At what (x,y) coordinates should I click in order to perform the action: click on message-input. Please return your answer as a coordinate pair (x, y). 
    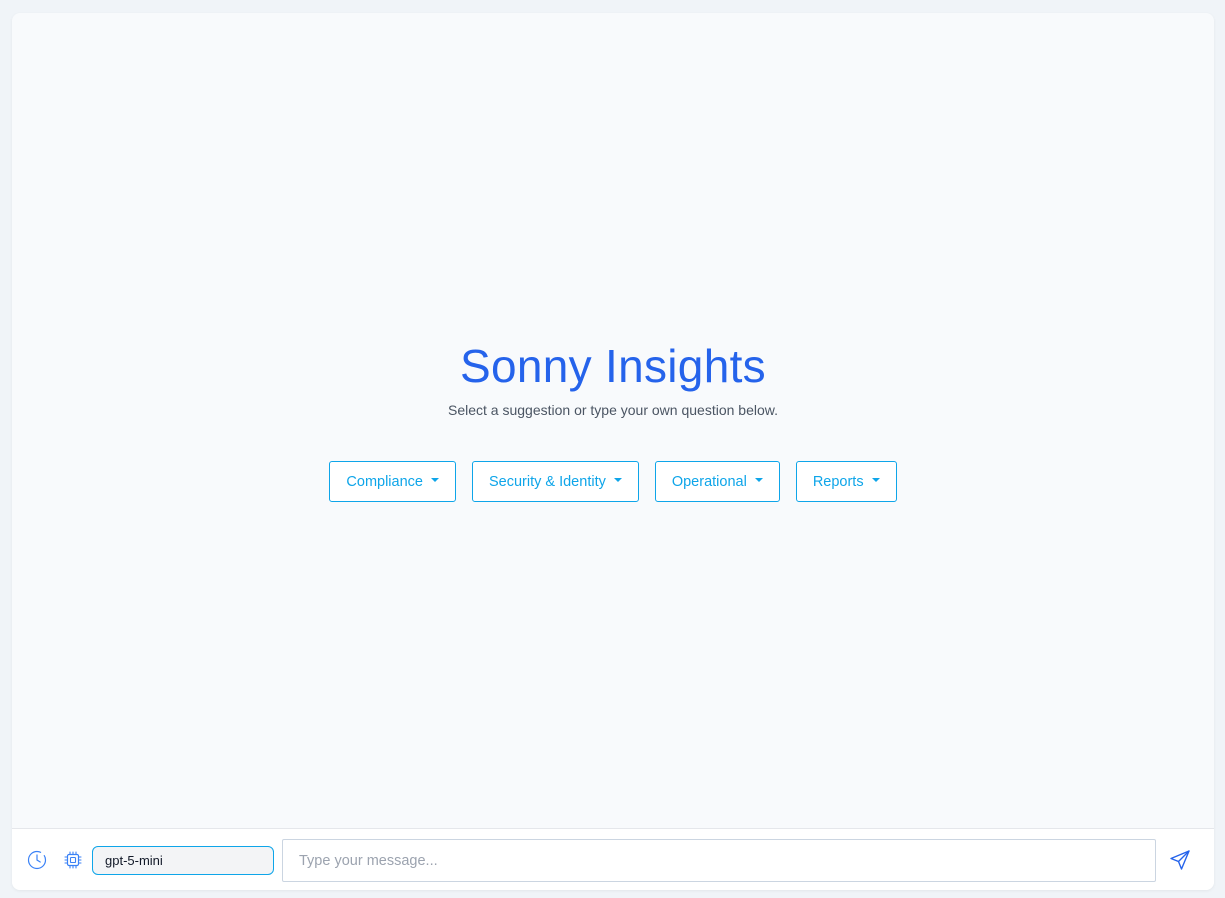
    Looking at the image, I should click on (719, 860).